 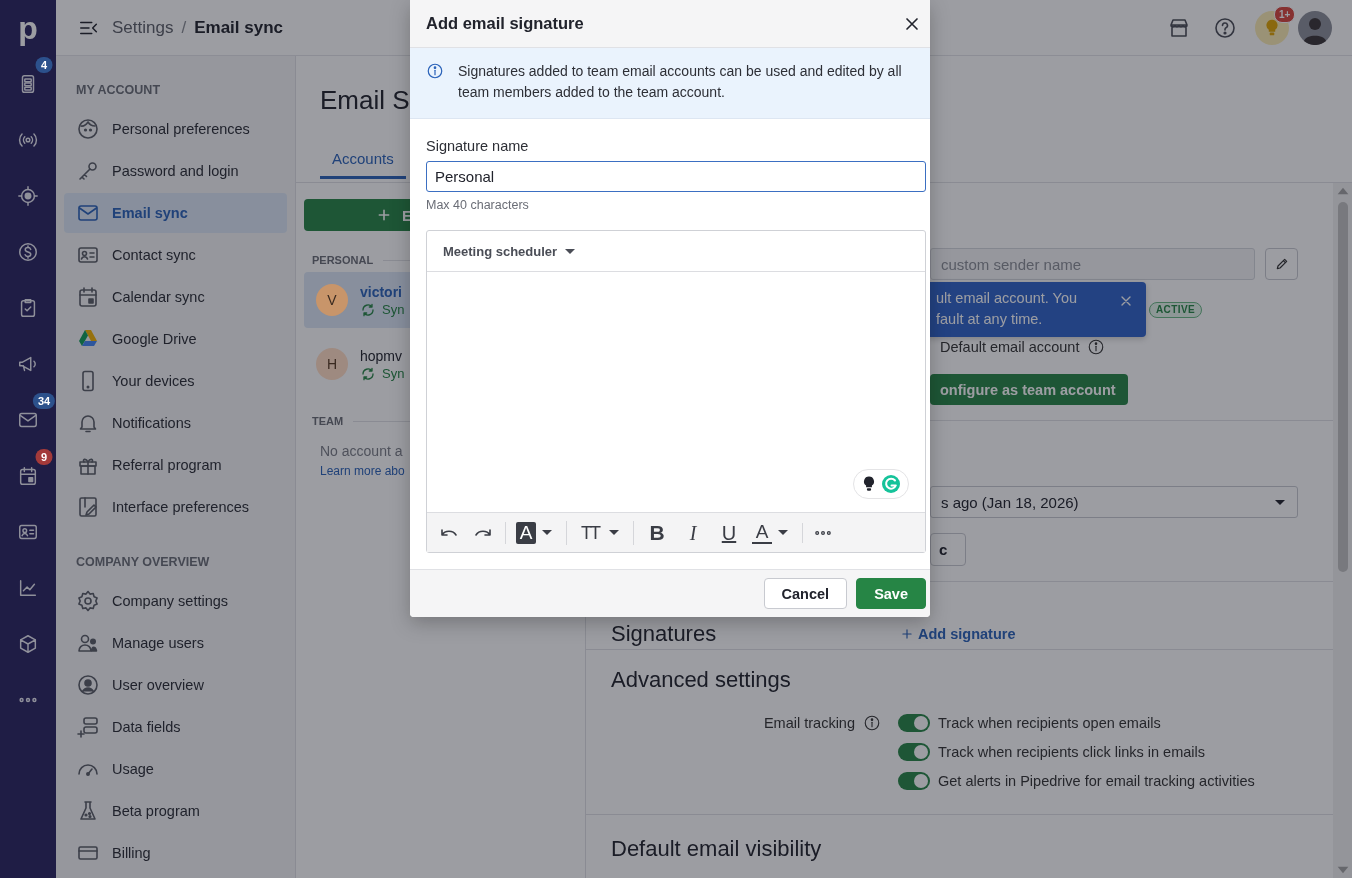 I want to click on section-heading: Advanced settings, so click(x=701, y=680).